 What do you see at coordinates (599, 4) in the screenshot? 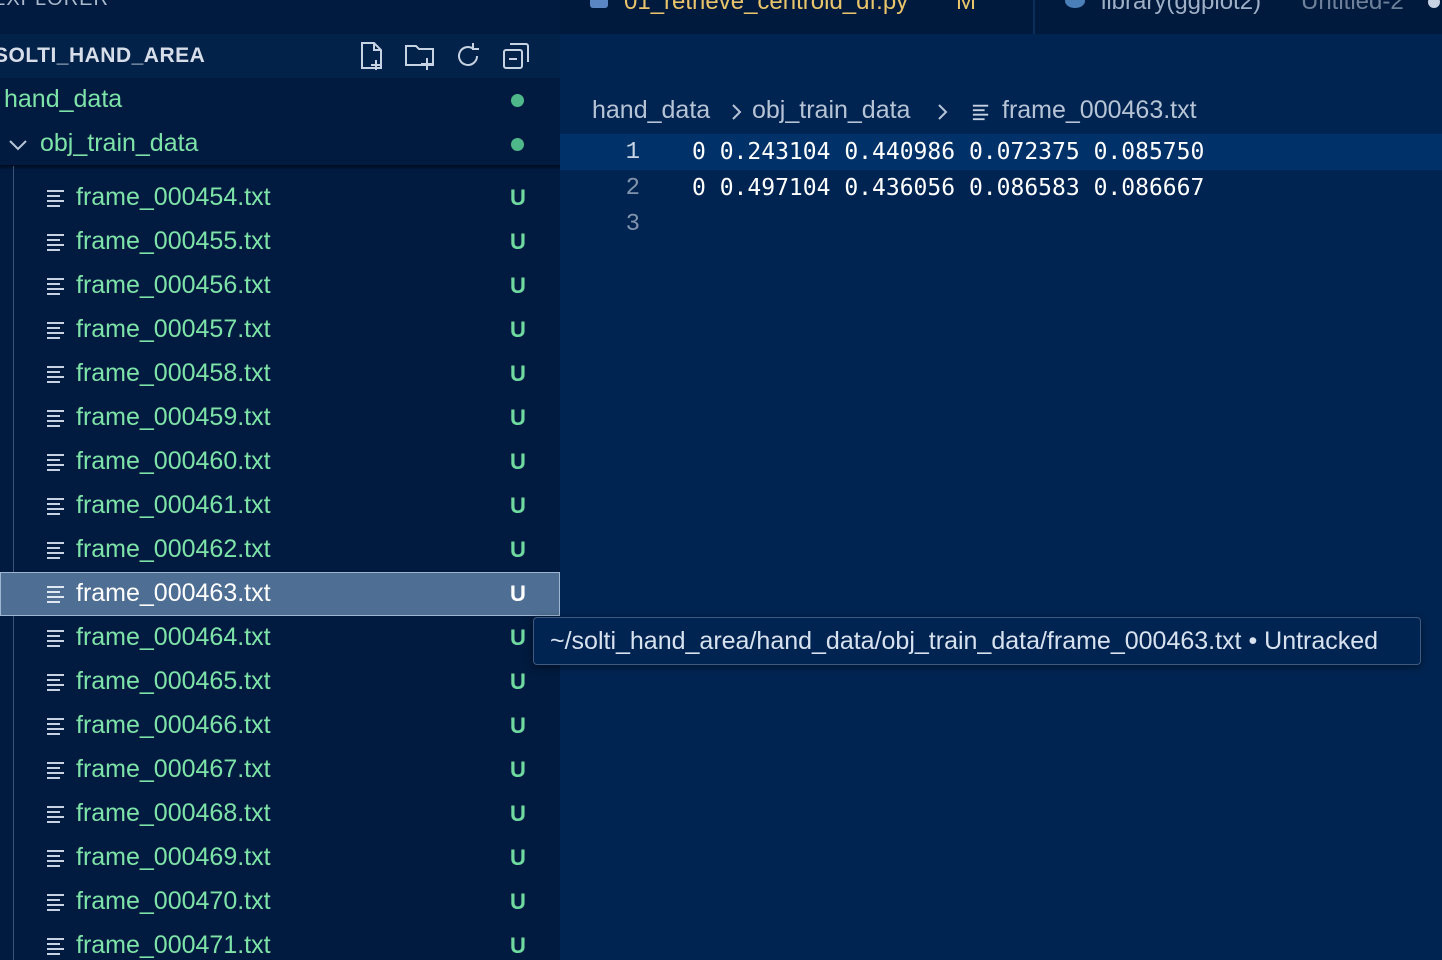
I see `python-icon` at bounding box center [599, 4].